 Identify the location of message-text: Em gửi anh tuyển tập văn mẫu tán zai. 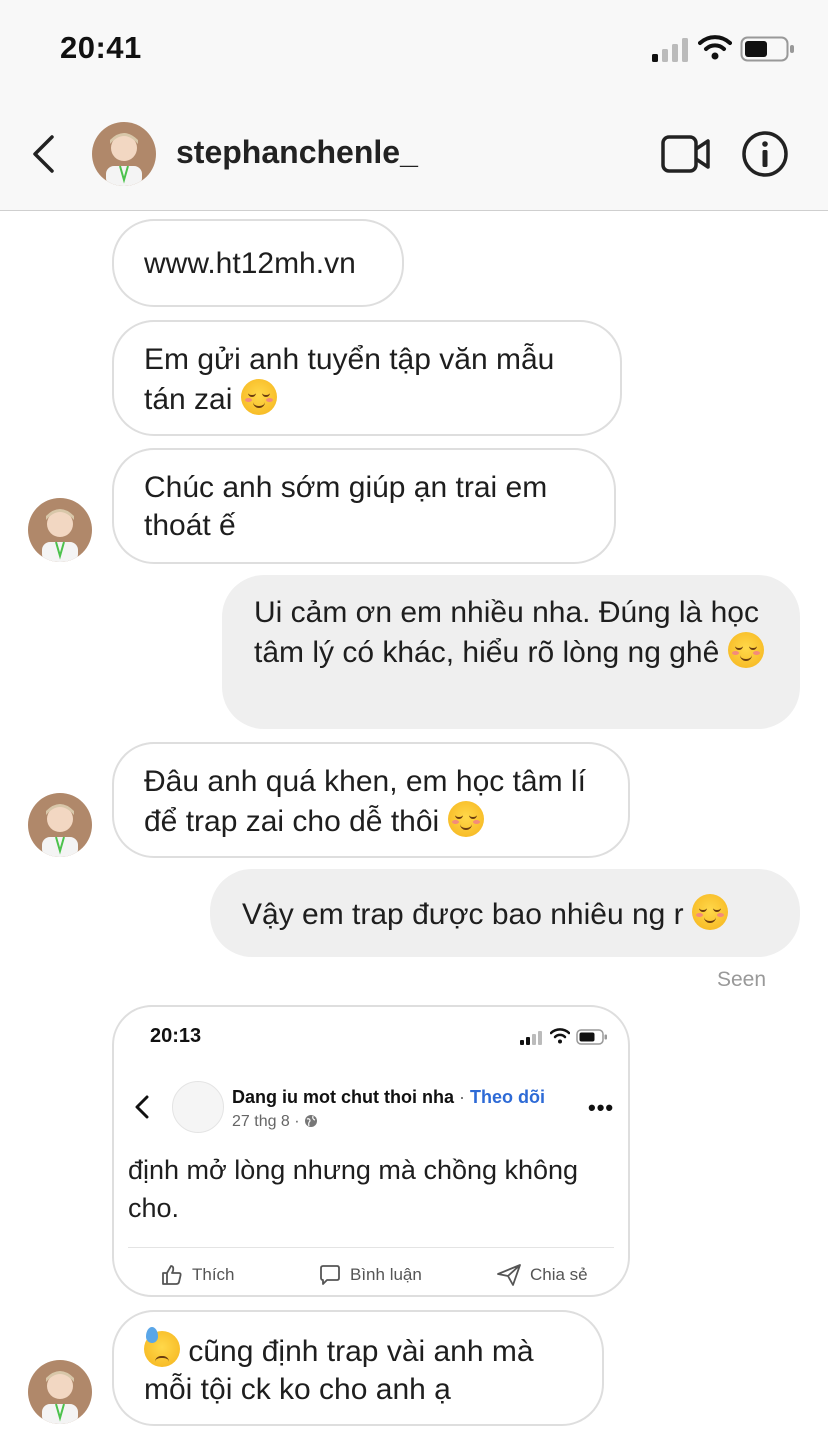
(349, 379).